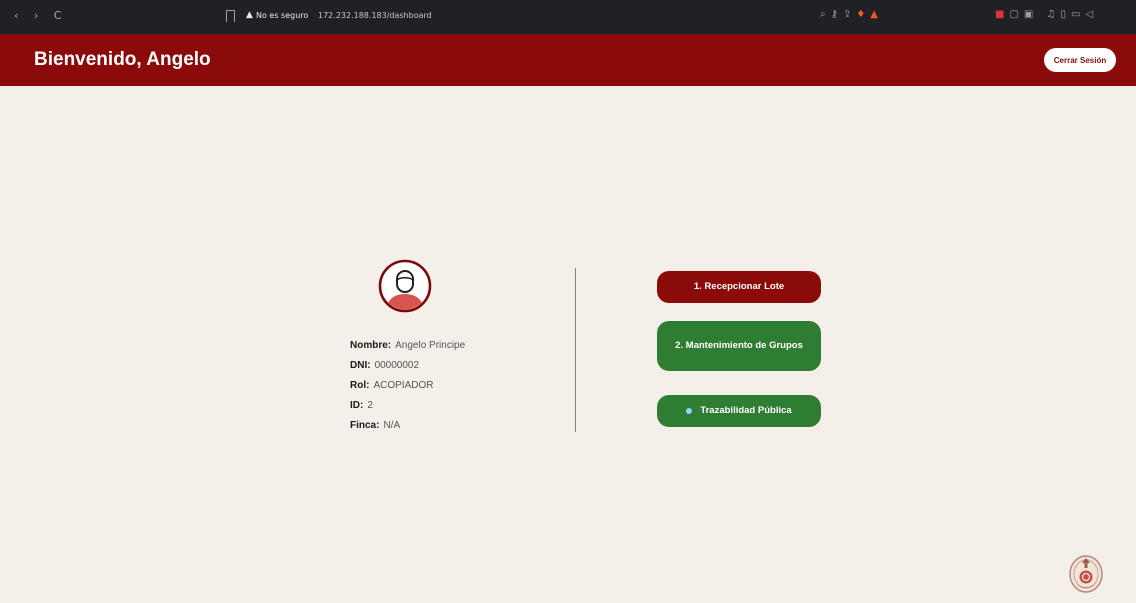 This screenshot has height=603, width=1136. What do you see at coordinates (370, 405) in the screenshot?
I see `info-value: 2` at bounding box center [370, 405].